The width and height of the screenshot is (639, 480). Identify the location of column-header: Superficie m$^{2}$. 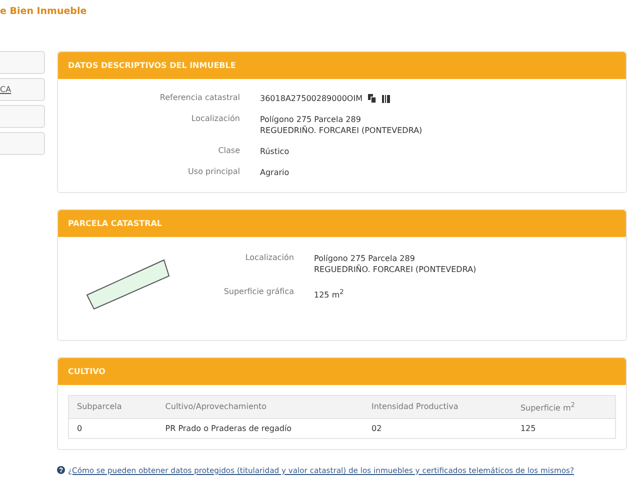
(564, 407).